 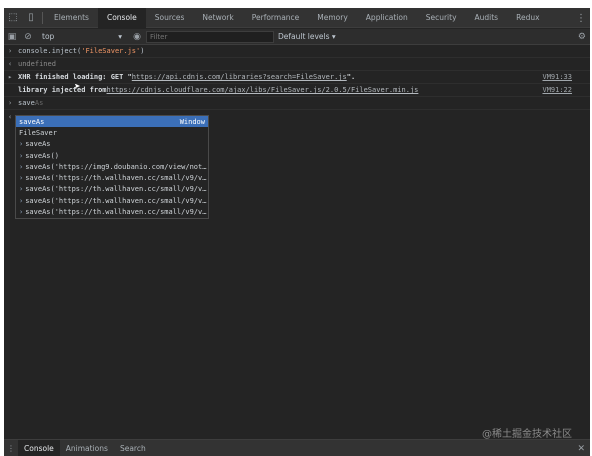 What do you see at coordinates (112, 122) in the screenshot?
I see `autocomplete-item-selected: saveAs Window` at bounding box center [112, 122].